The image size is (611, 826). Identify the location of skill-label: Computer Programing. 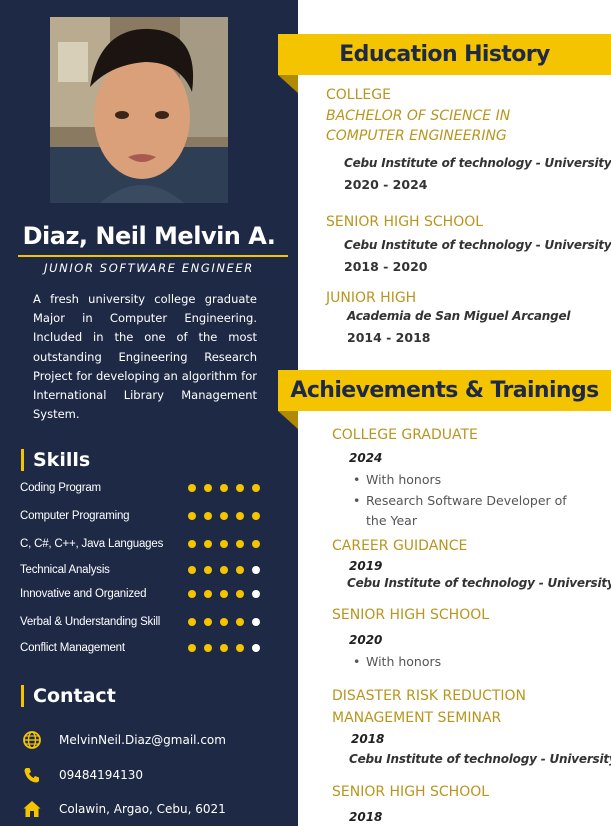
(75, 516).